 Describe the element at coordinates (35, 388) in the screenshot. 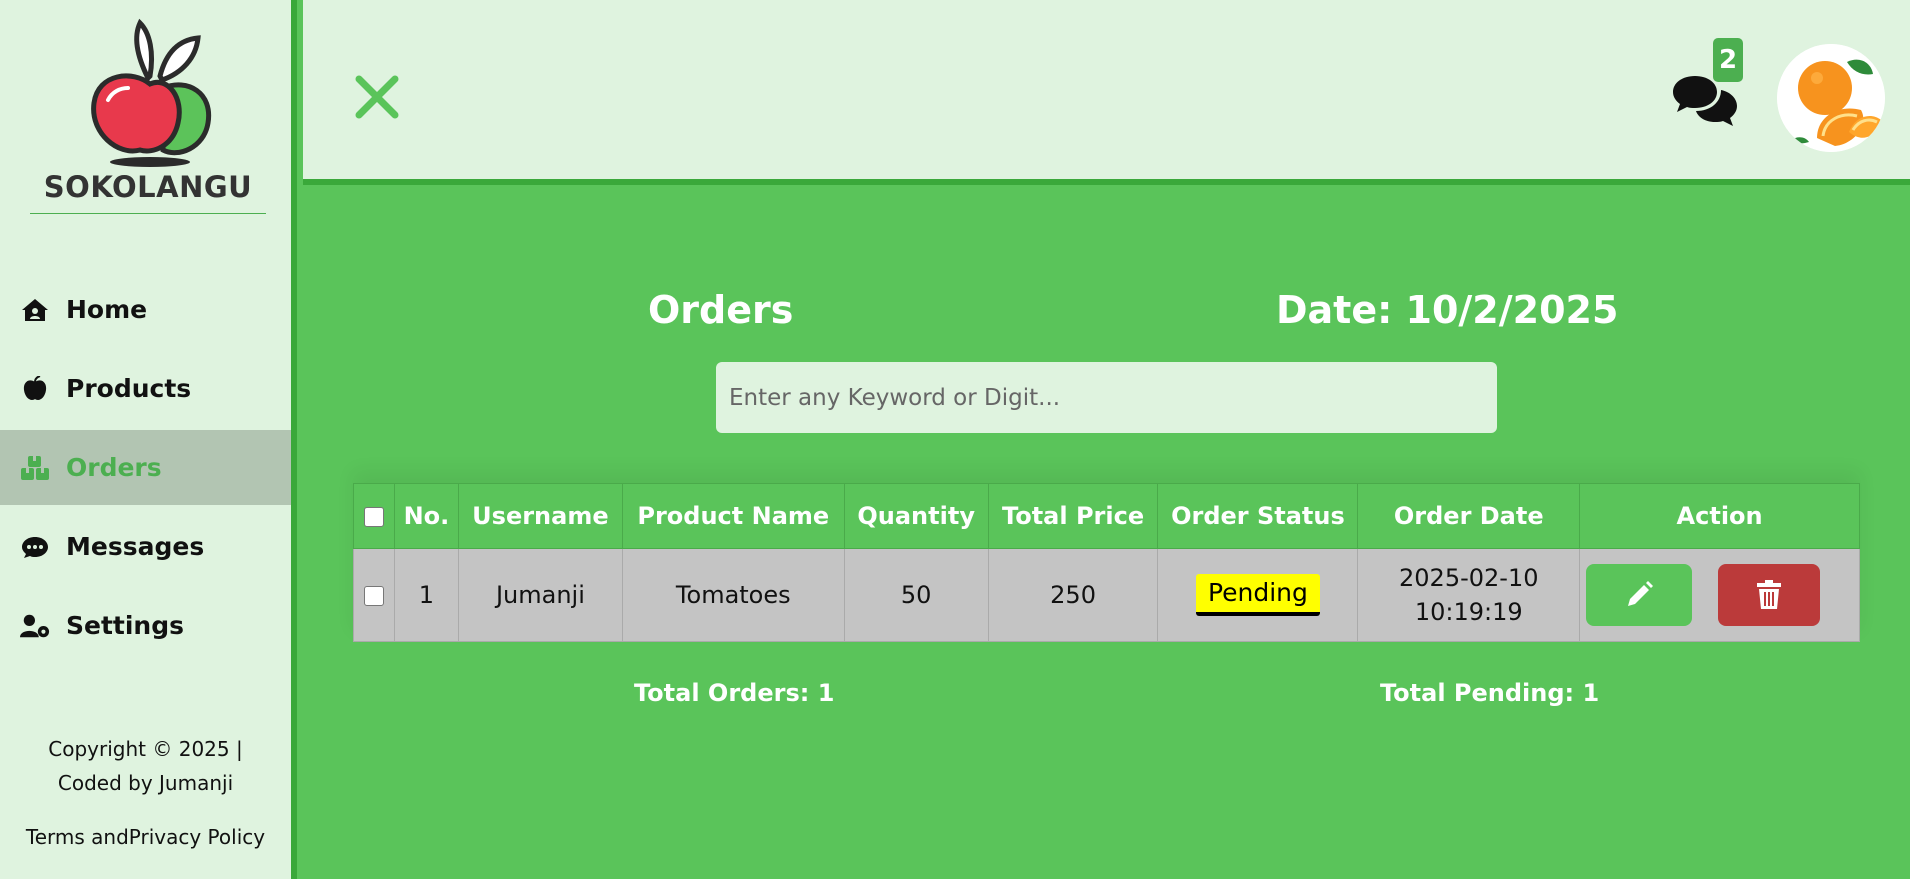

I see `apple-icon` at that location.